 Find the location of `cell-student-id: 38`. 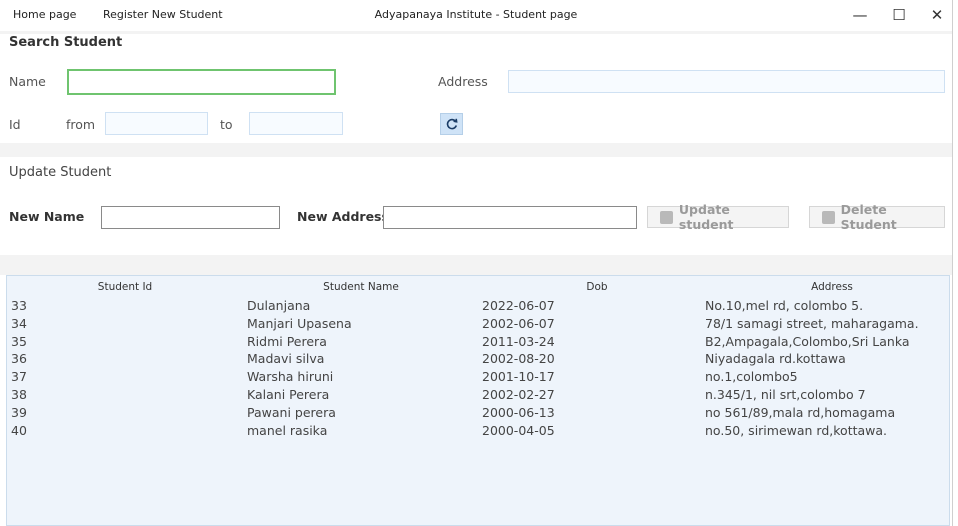

cell-student-id: 38 is located at coordinates (19, 394).